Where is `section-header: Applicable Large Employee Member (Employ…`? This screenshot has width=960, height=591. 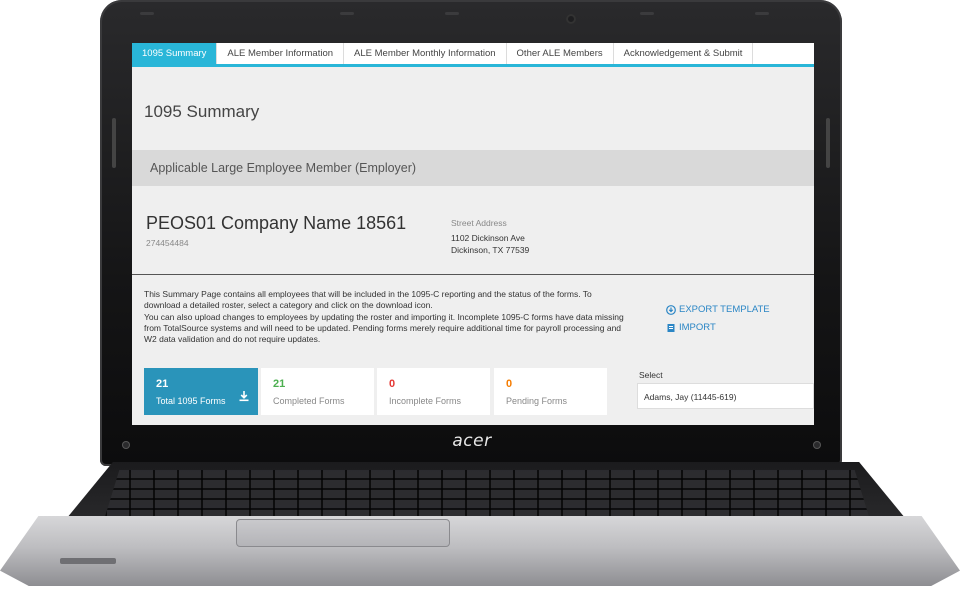
section-header: Applicable Large Employee Member (Employ… is located at coordinates (473, 168).